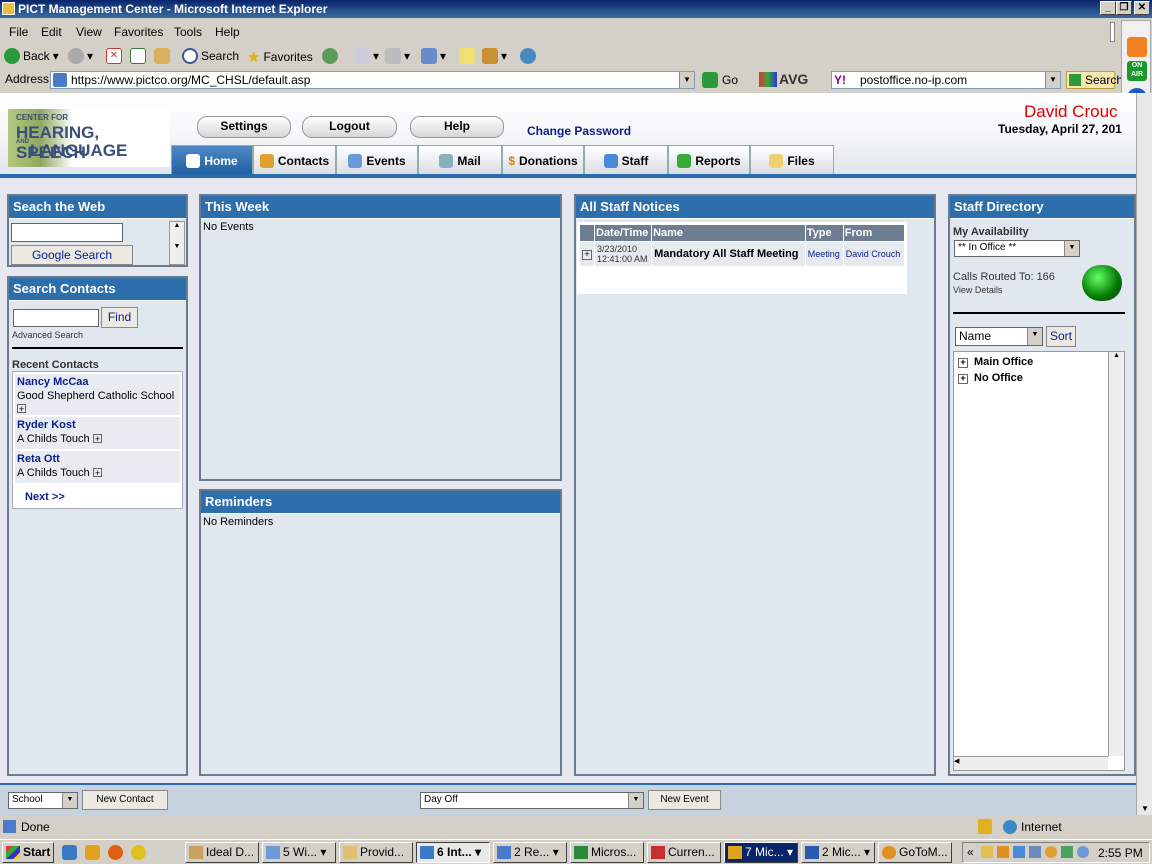 This screenshot has width=1152, height=864. I want to click on stop-button: ✕, so click(114, 56).